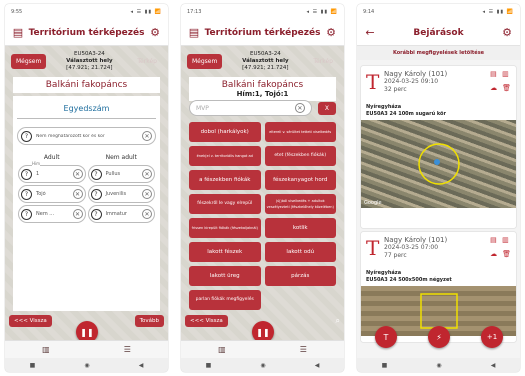  I want to click on download-previous-link: Korábbi megfigyelések letöltése, so click(438, 53).